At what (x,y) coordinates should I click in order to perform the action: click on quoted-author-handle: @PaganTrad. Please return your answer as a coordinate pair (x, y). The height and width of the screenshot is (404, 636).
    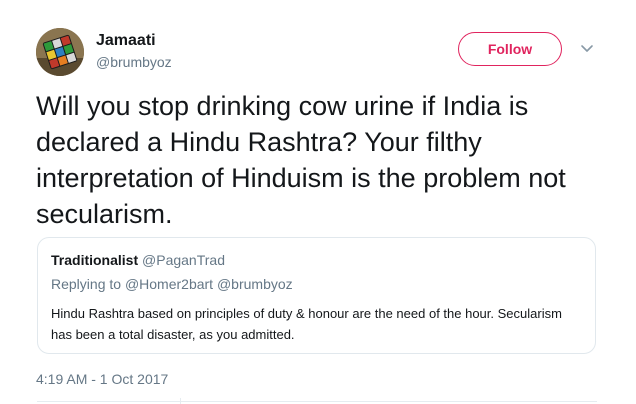
    Looking at the image, I should click on (183, 260).